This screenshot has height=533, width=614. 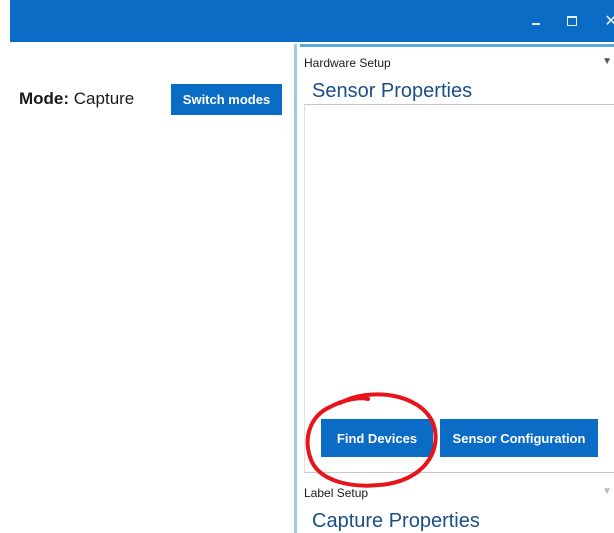 I want to click on close-icon: ✕, so click(x=608, y=21).